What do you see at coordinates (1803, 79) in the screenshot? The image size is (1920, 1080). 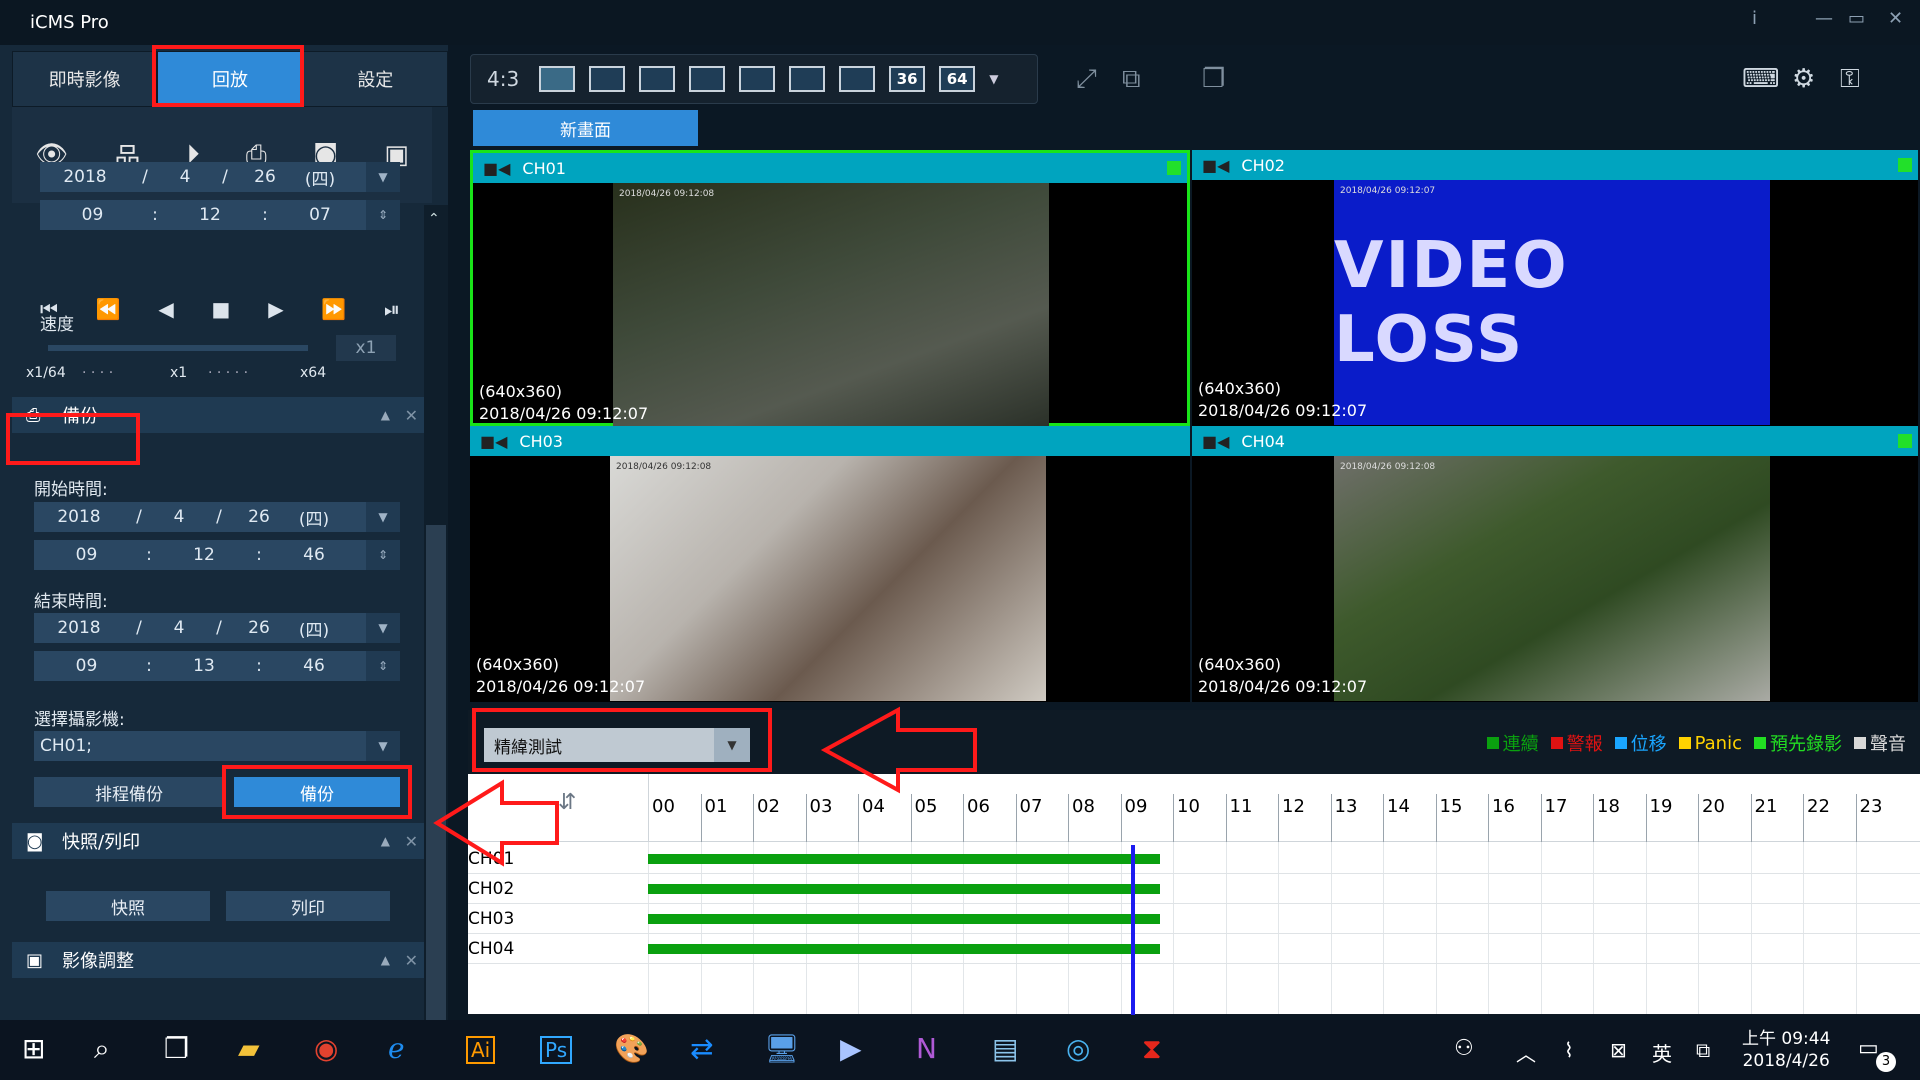 I see `gear-icon: ⚙` at bounding box center [1803, 79].